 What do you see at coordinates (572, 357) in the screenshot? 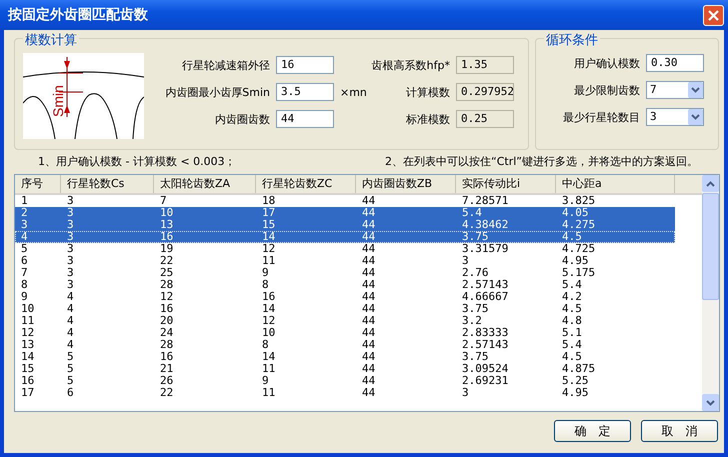
I see `table-cell-text: 4.5` at bounding box center [572, 357].